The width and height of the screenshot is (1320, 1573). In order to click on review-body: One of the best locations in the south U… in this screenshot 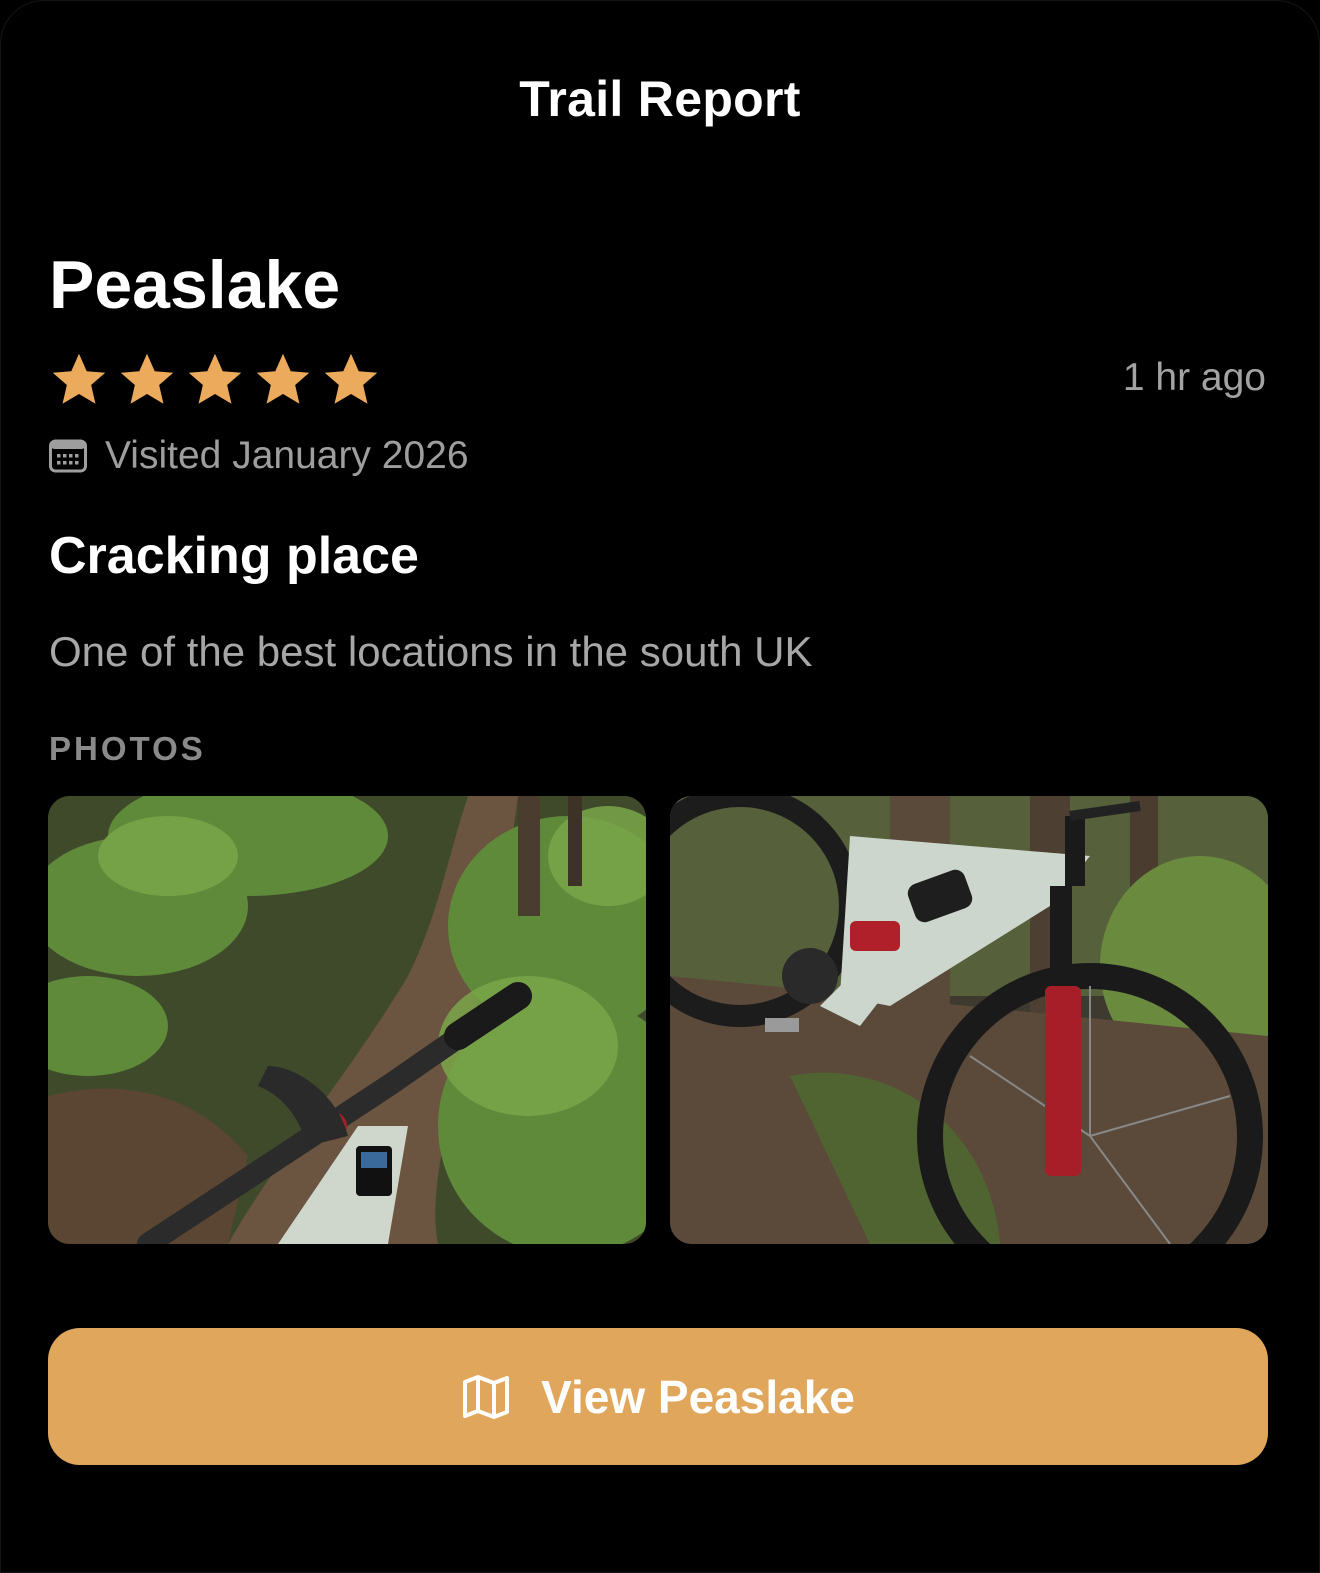, I will do `click(431, 651)`.